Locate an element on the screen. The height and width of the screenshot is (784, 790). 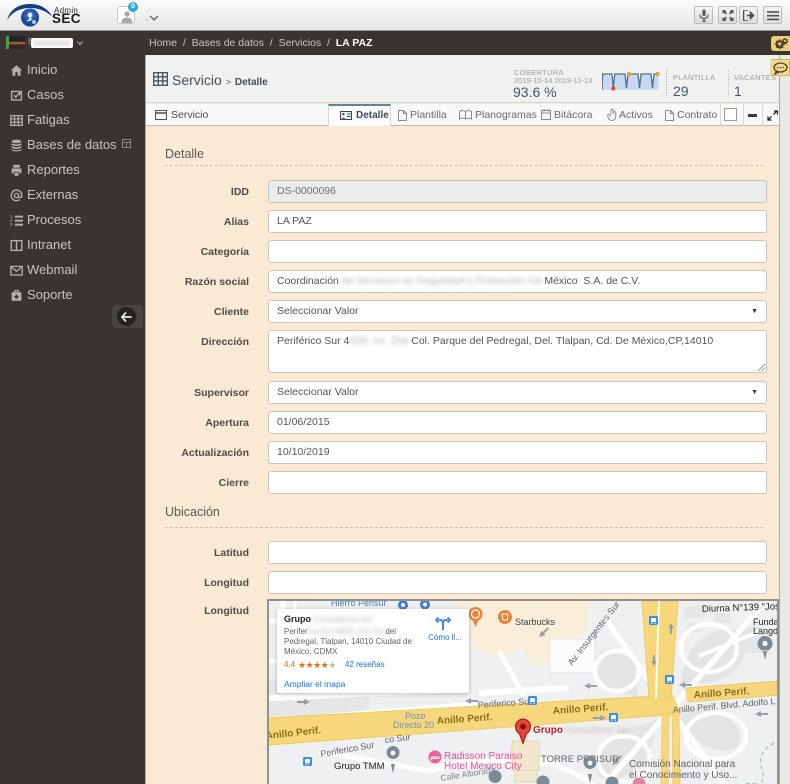
svg-text: TORRE PERISUR is located at coordinates (580, 759).